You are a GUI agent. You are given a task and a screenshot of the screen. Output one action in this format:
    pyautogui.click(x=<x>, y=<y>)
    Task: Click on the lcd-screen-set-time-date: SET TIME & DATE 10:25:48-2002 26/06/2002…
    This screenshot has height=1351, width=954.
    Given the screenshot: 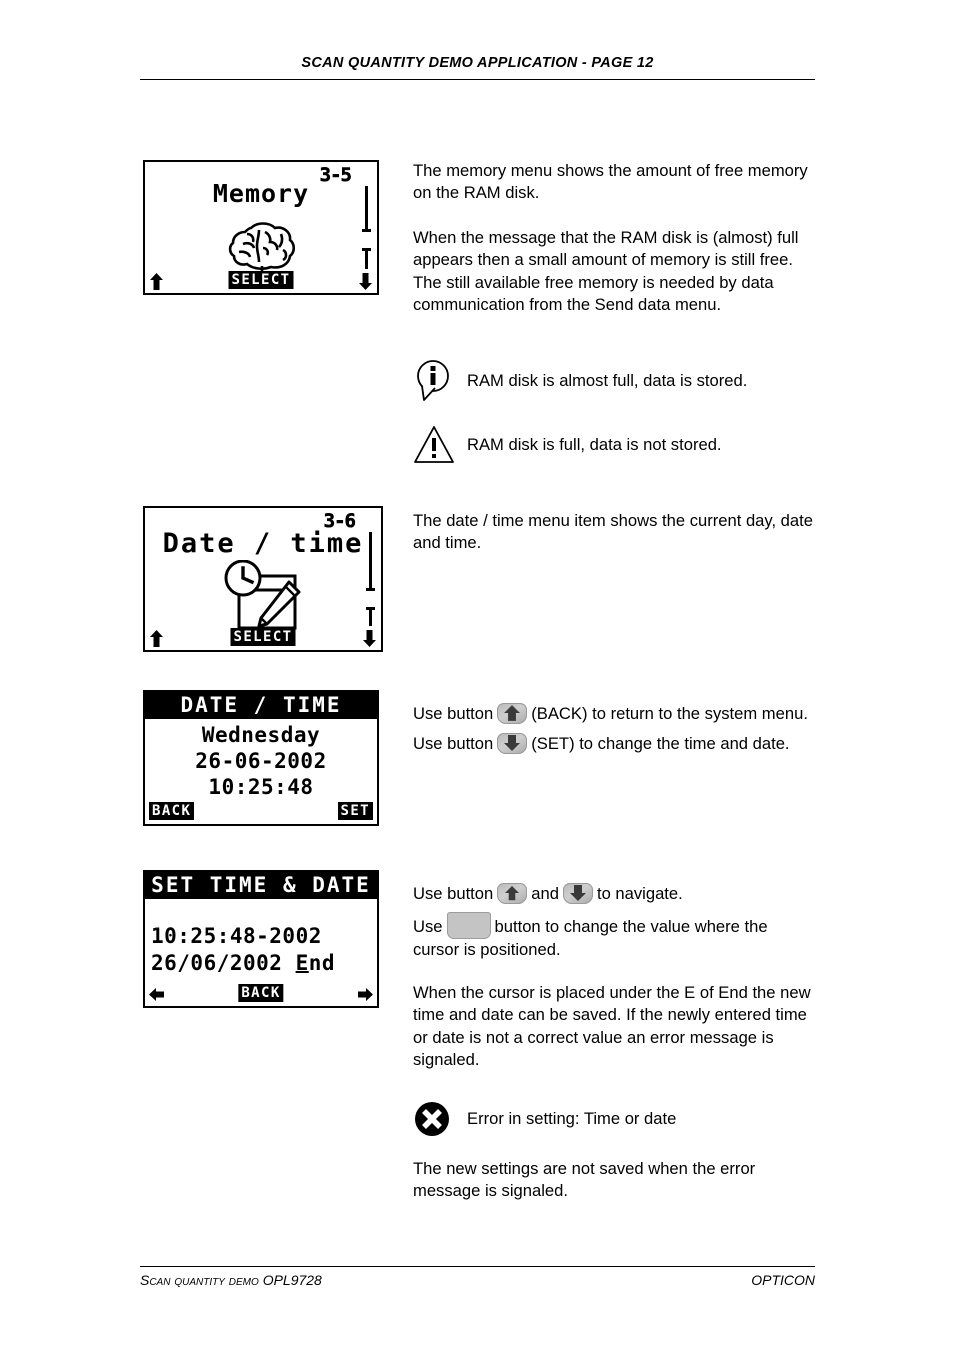 What is the action you would take?
    pyautogui.click(x=261, y=939)
    